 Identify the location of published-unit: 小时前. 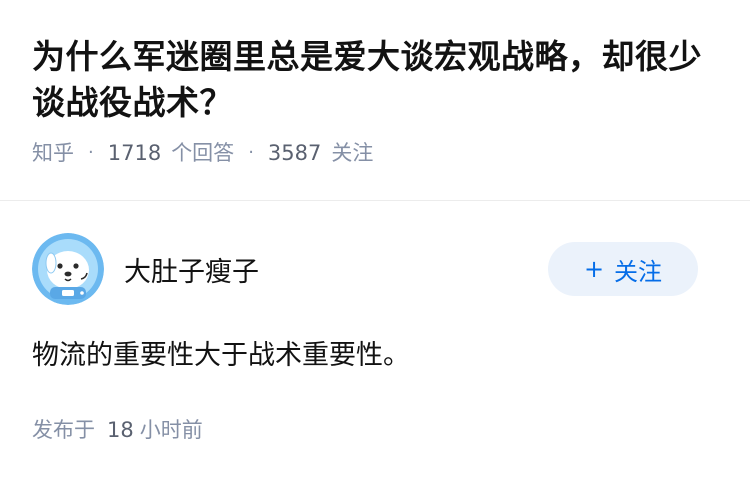
(171, 430).